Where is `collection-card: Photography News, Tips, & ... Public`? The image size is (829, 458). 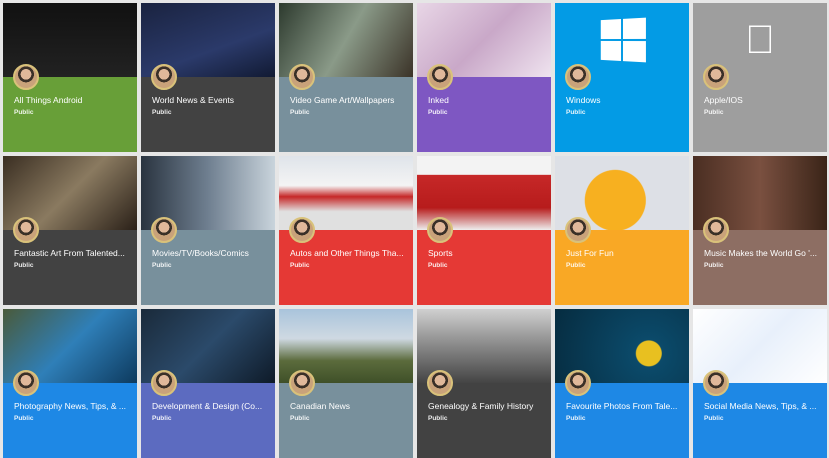
collection-card: Photography News, Tips, & ... Public is located at coordinates (70, 383).